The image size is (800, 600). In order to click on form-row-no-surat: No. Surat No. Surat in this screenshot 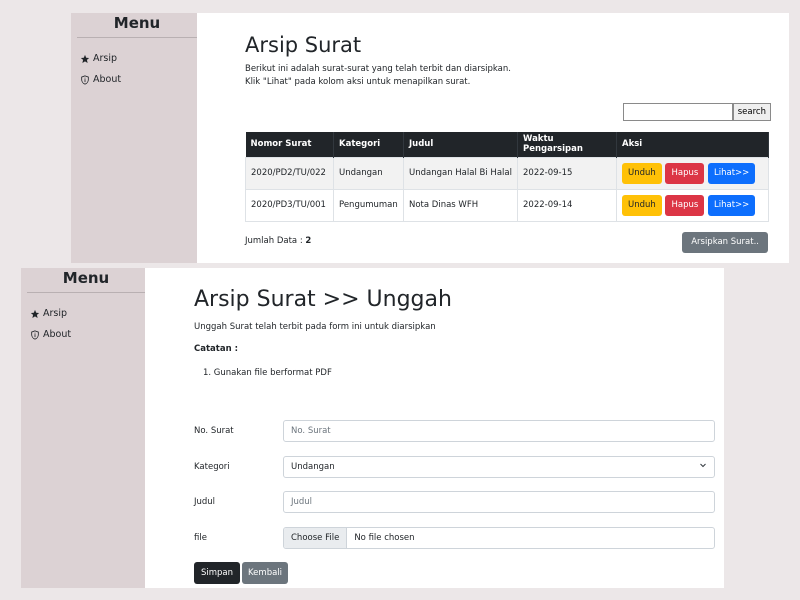, I will do `click(454, 431)`.